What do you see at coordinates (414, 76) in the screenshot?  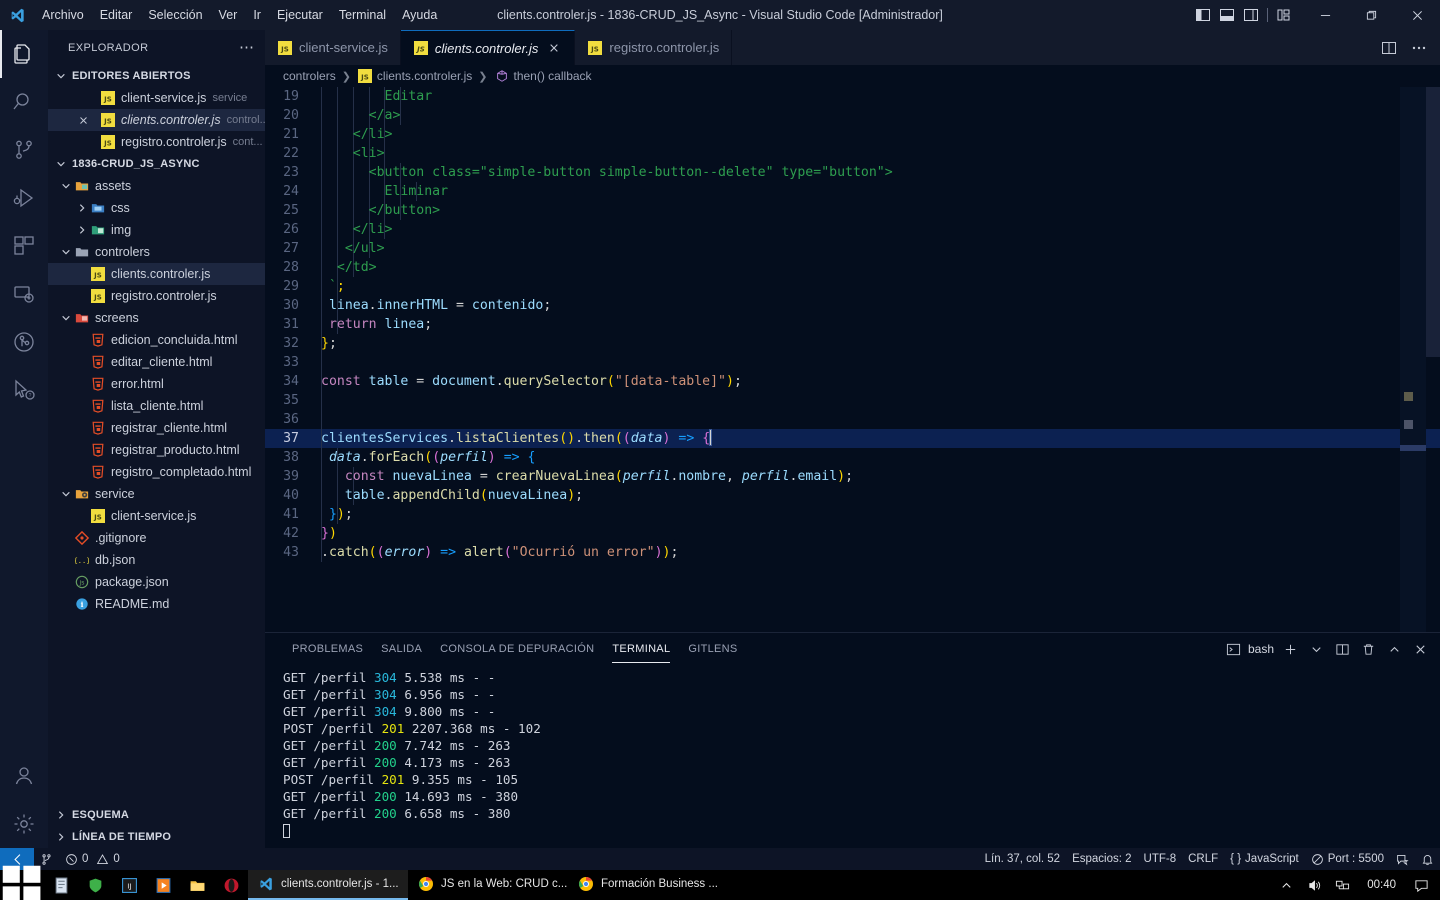 I see `breadcrumb-file: JS clients.controler.js` at bounding box center [414, 76].